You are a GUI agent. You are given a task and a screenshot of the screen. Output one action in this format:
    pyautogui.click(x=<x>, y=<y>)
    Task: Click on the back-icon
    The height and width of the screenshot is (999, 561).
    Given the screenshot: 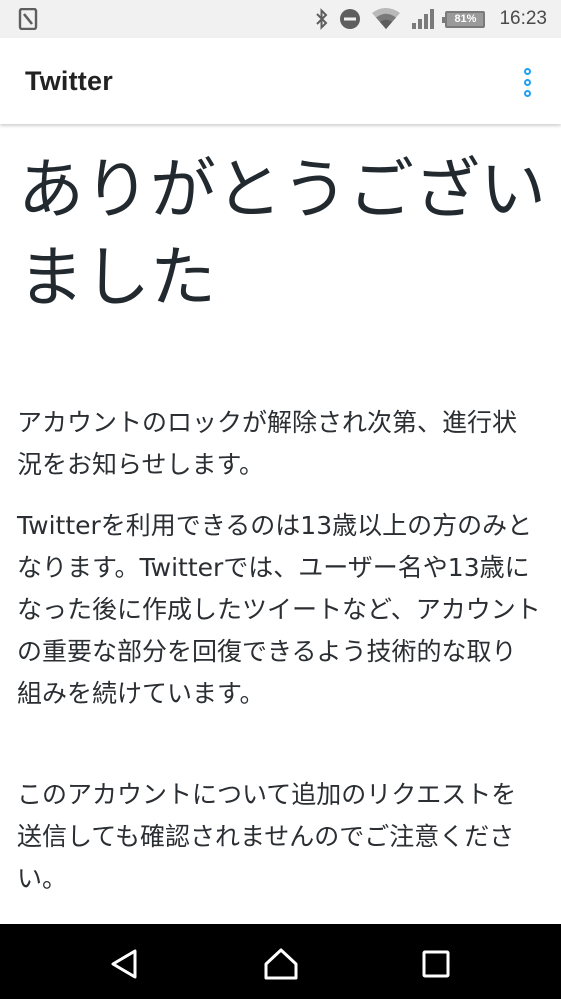 What is the action you would take?
    pyautogui.click(x=124, y=964)
    